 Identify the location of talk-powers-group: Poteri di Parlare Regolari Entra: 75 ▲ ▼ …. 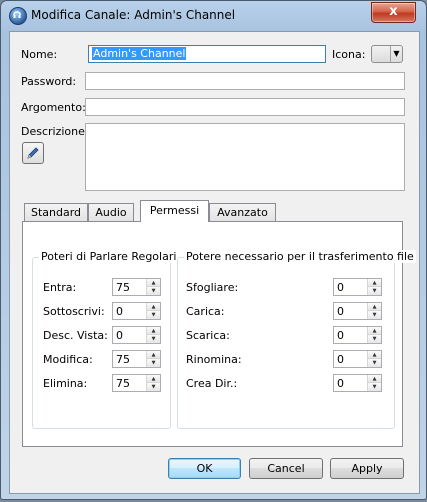
(105, 339).